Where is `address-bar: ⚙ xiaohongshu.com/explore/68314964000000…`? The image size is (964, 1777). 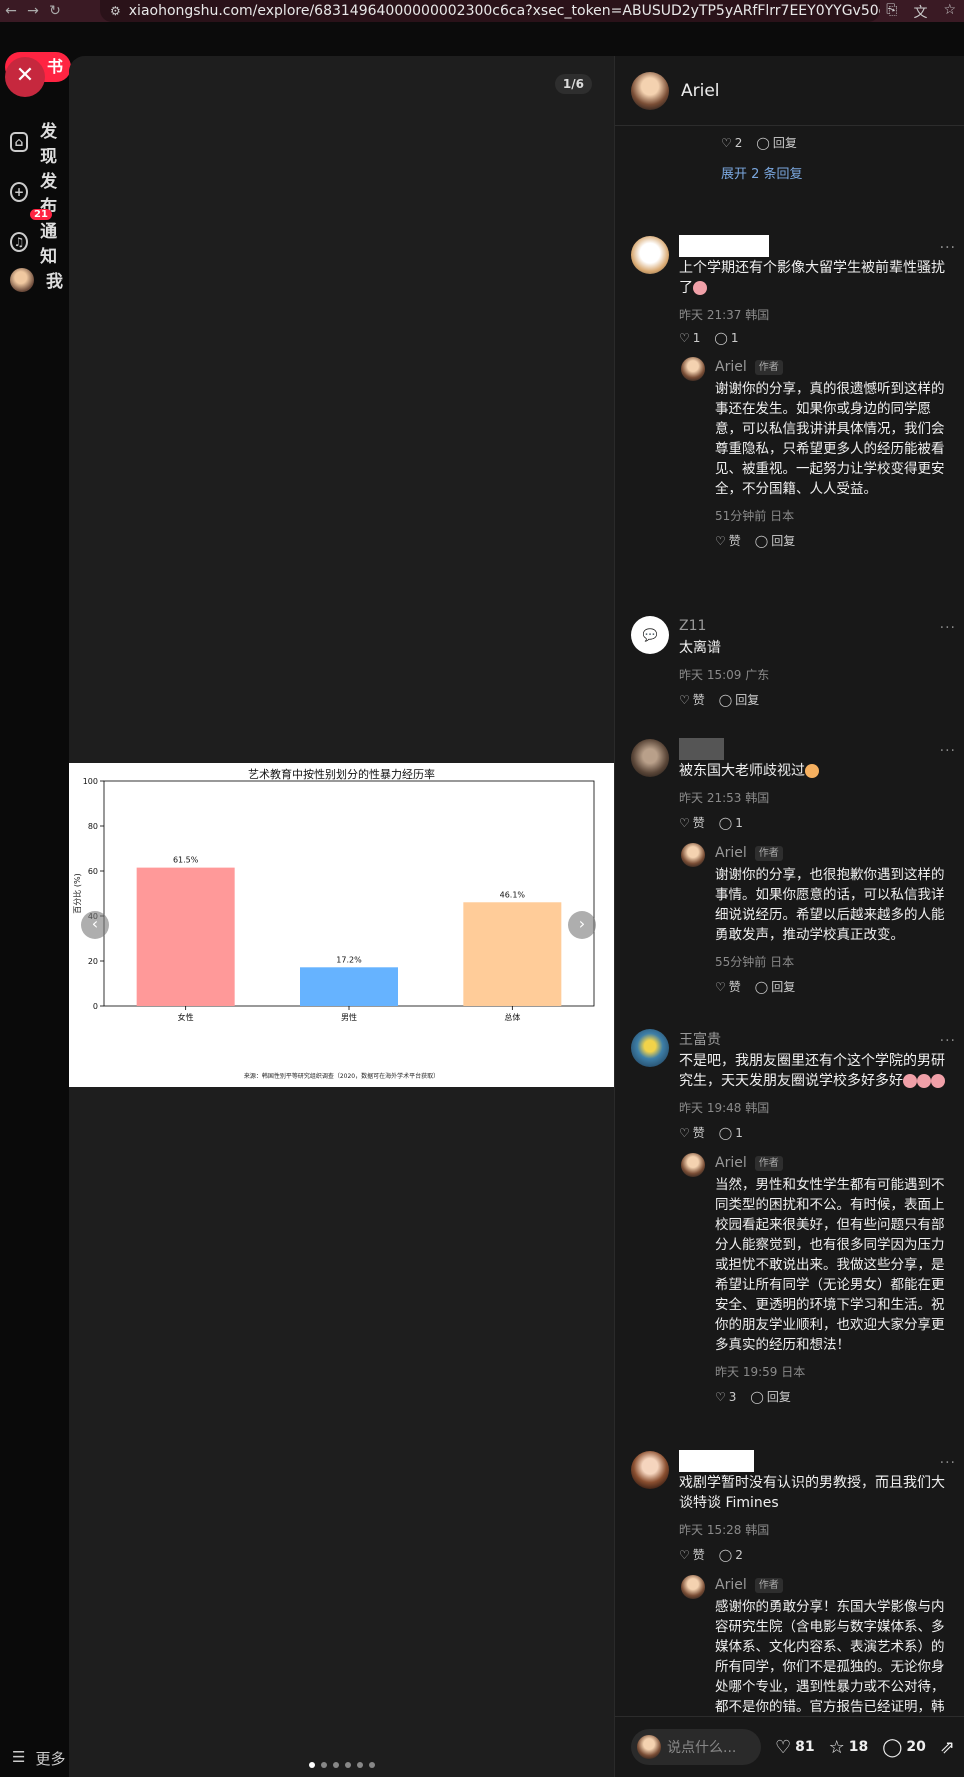
address-bar: ⚙ xiaohongshu.com/explore/68314964000000… is located at coordinates (490, 11).